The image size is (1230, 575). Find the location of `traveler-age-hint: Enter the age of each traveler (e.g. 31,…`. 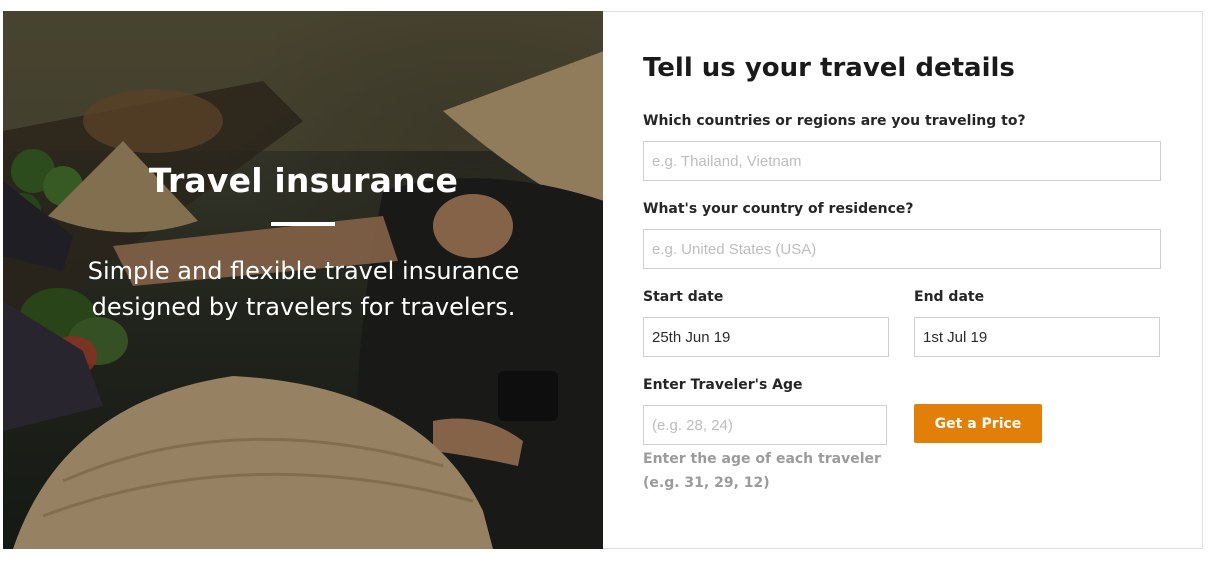

traveler-age-hint: Enter the age of each traveler (e.g. 31,… is located at coordinates (773, 471).